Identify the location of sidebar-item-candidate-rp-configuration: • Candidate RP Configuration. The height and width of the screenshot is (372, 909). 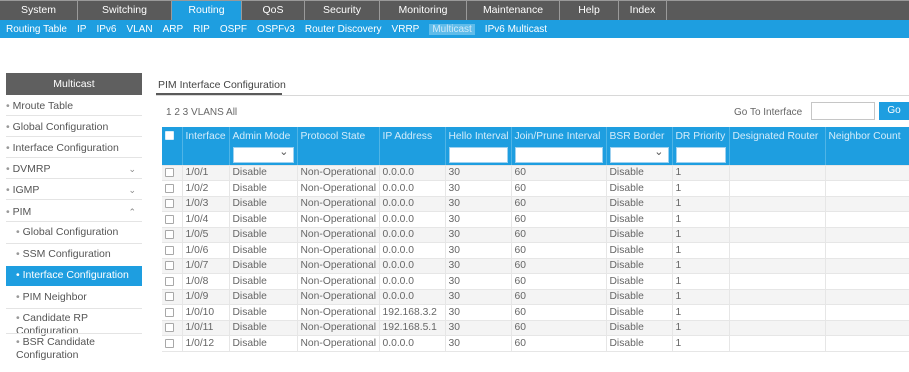
(74, 323).